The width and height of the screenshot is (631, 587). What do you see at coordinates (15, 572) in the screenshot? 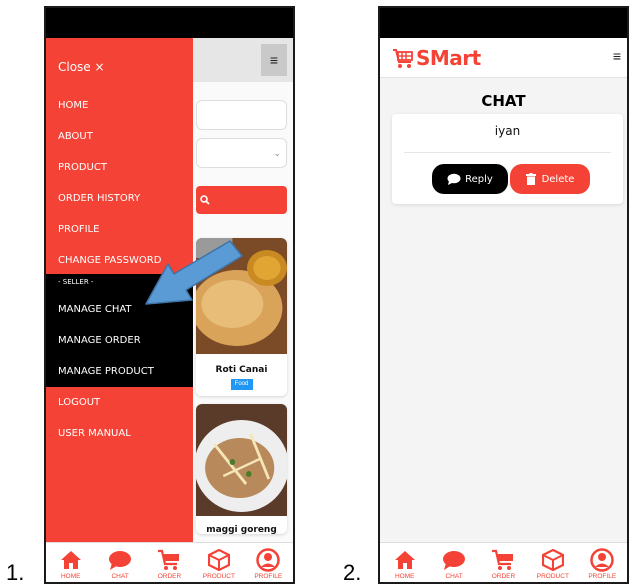
I see `figure-label-1: 1.` at bounding box center [15, 572].